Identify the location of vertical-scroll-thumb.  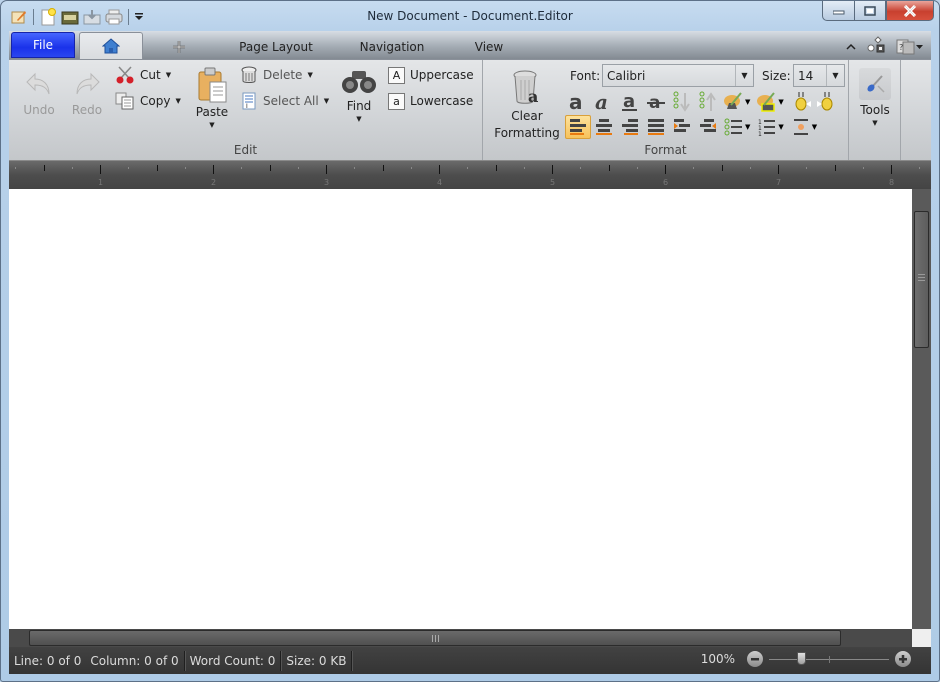
(921, 279).